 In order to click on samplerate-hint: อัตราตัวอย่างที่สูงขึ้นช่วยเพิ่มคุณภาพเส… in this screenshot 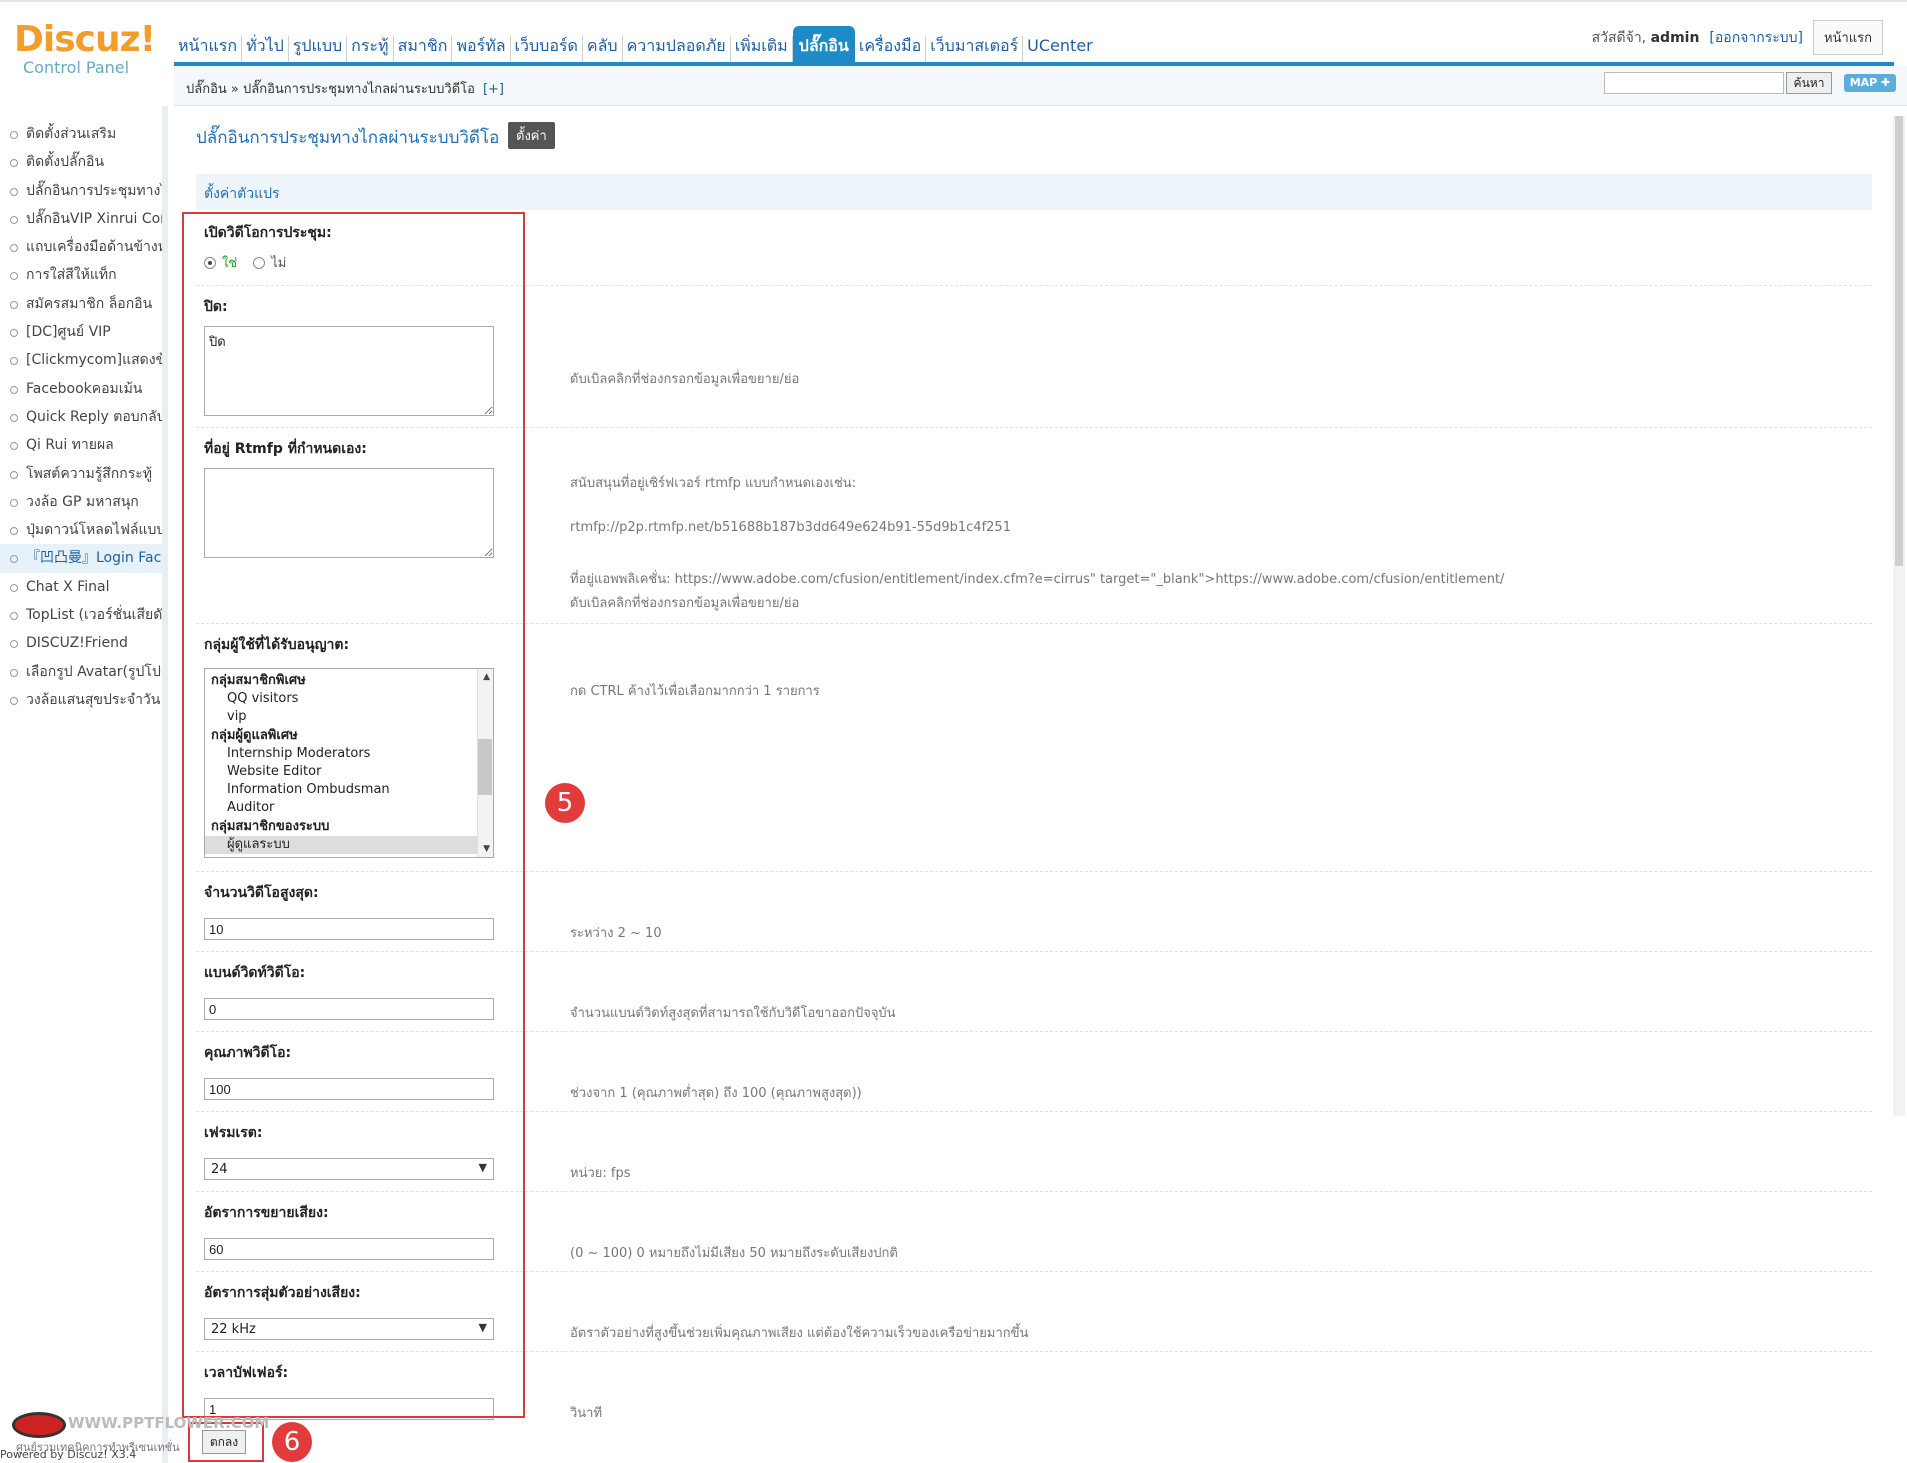, I will do `click(799, 1333)`.